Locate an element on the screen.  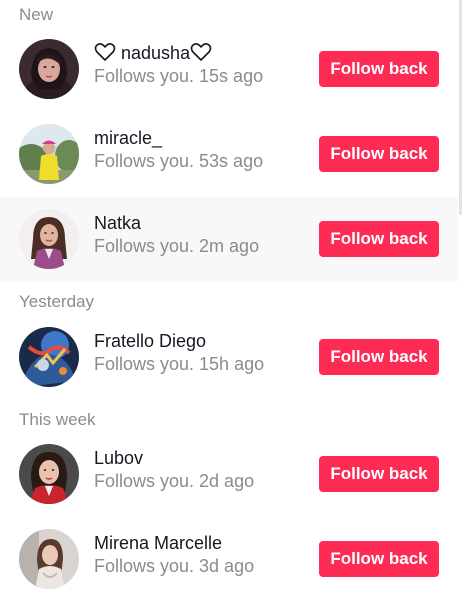
follow-notice-text: Follows you. 2d ago is located at coordinates (174, 481).